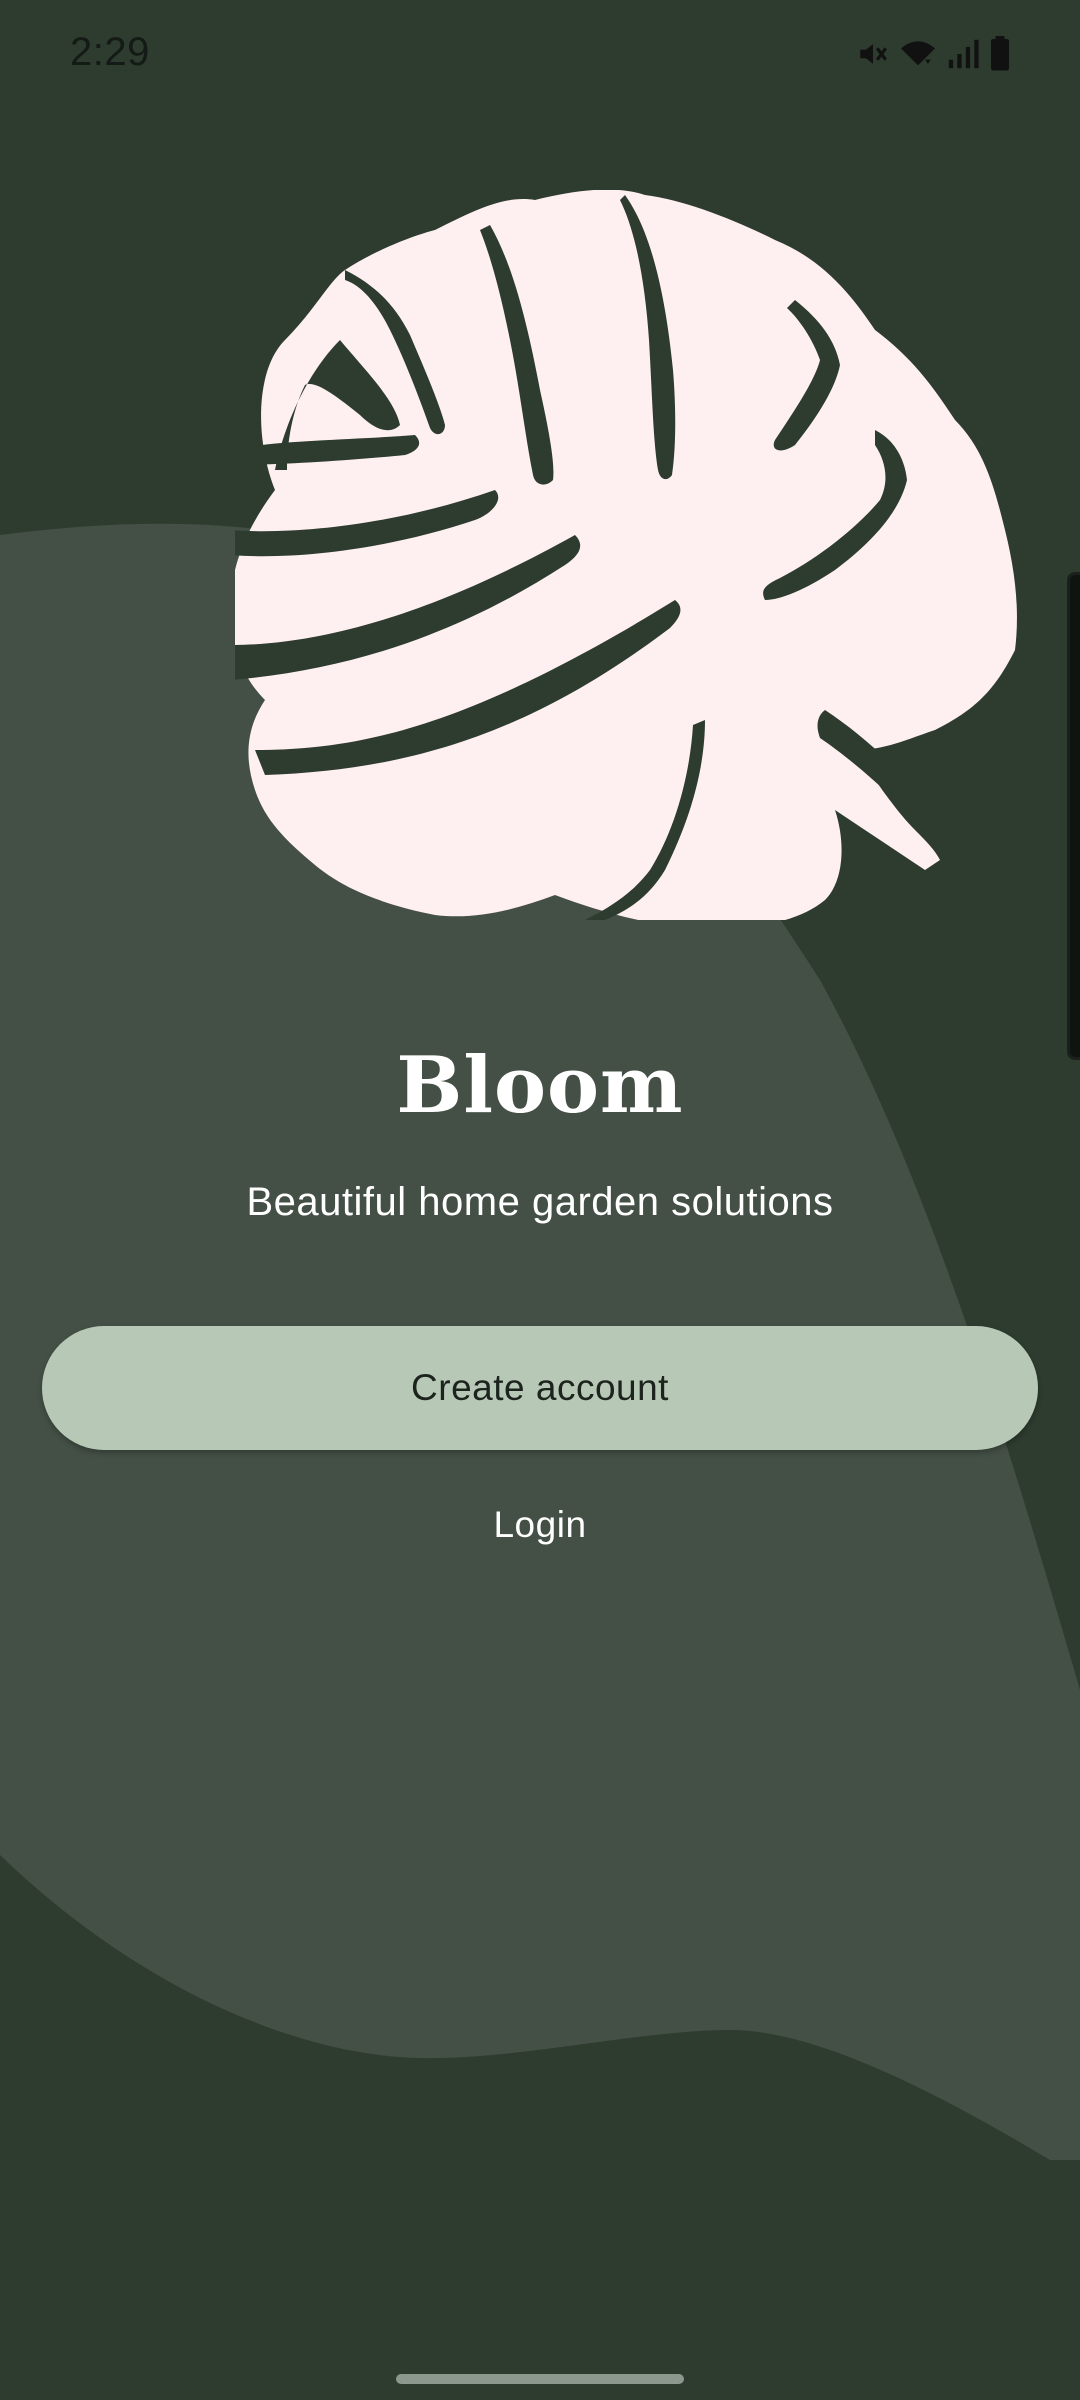 This screenshot has height=2400, width=1080. What do you see at coordinates (110, 52) in the screenshot?
I see `status-time: 2:29` at bounding box center [110, 52].